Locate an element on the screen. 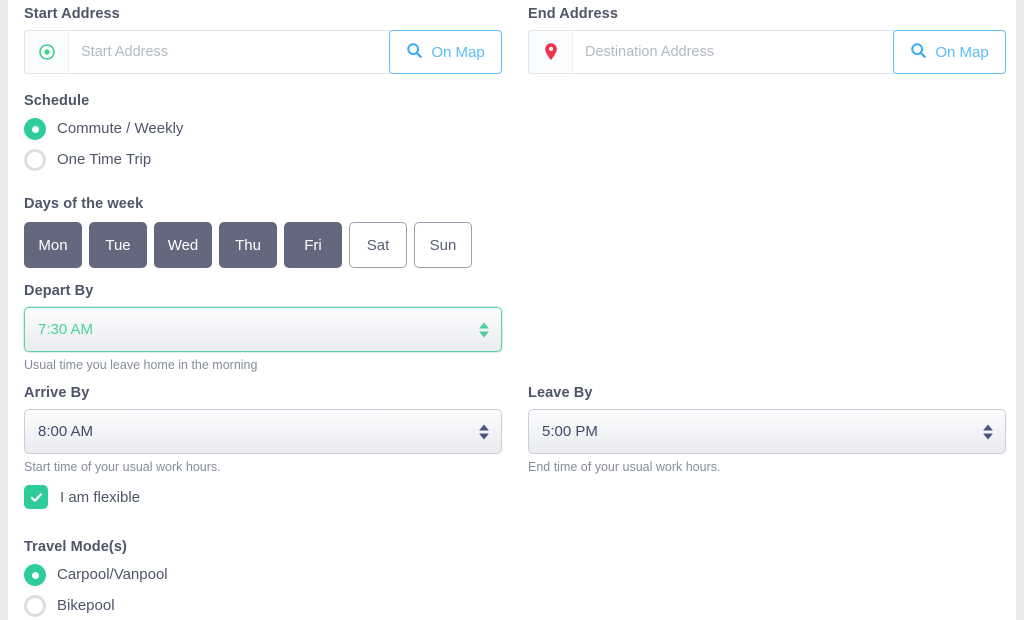 The width and height of the screenshot is (1024, 620). schedule-group: Schedule Commute / Weekly One Time Trip is located at coordinates (263, 133).